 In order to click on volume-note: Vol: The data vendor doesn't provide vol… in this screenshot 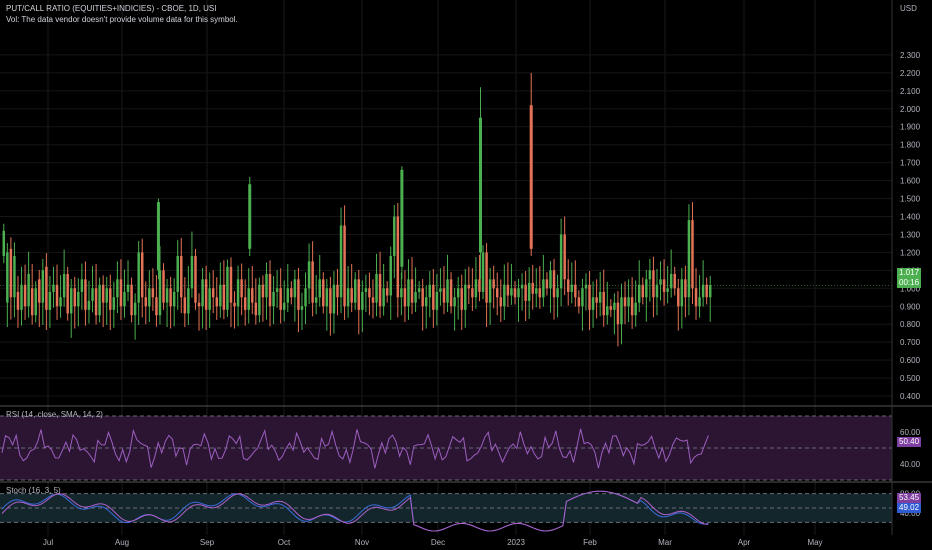, I will do `click(122, 19)`.